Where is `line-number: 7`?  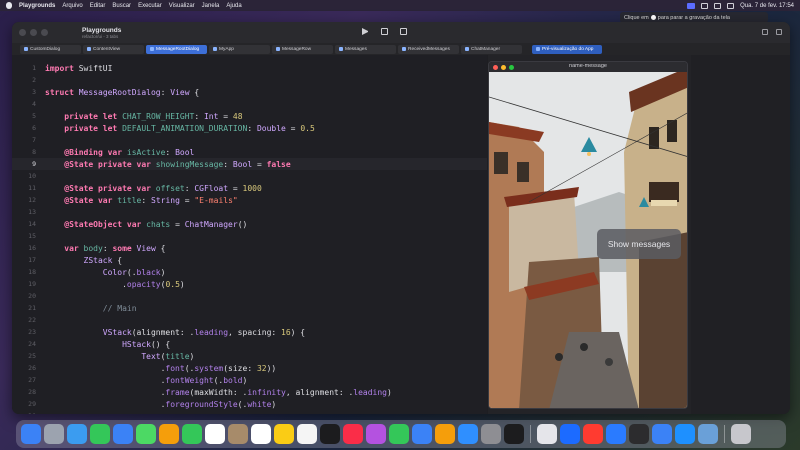
line-number: 7 is located at coordinates (34, 140).